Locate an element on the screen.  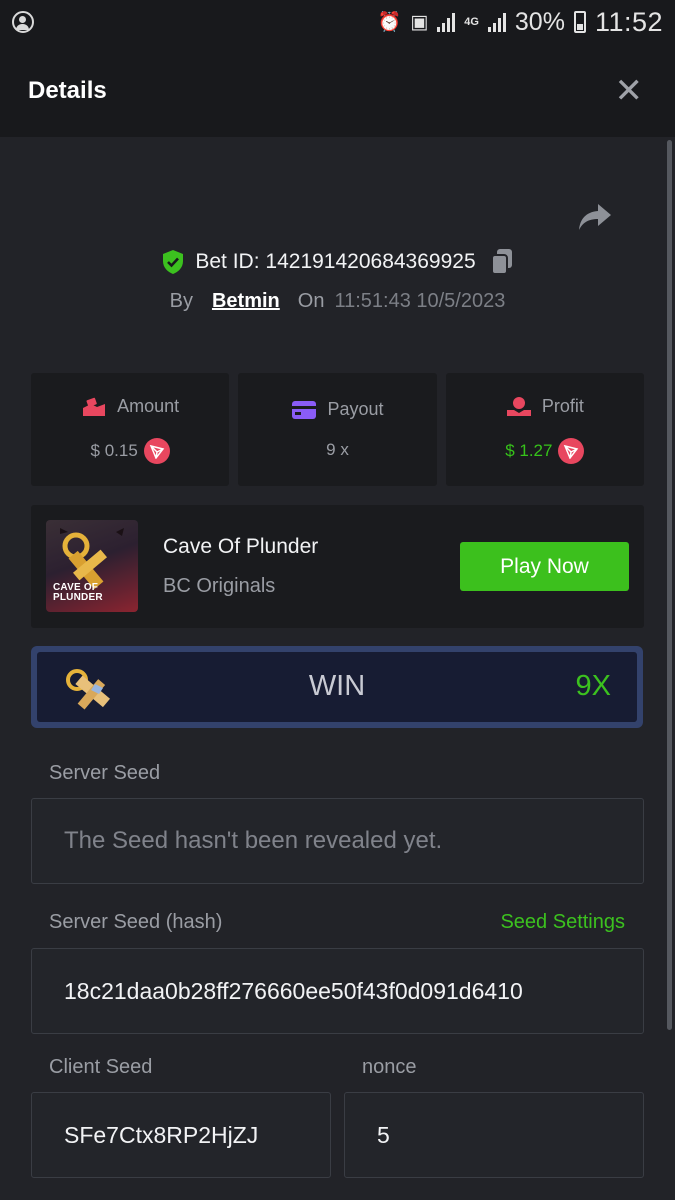
bet-id-row: Bet ID: 142191420684369925 is located at coordinates (337, 262).